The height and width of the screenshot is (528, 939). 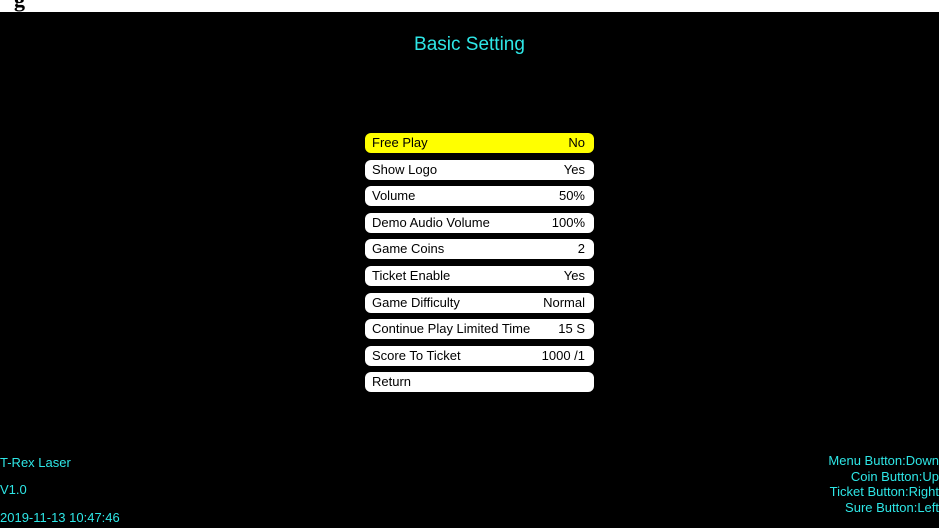 I want to click on help-menu-button: Menu Button:Down, so click(x=883, y=460).